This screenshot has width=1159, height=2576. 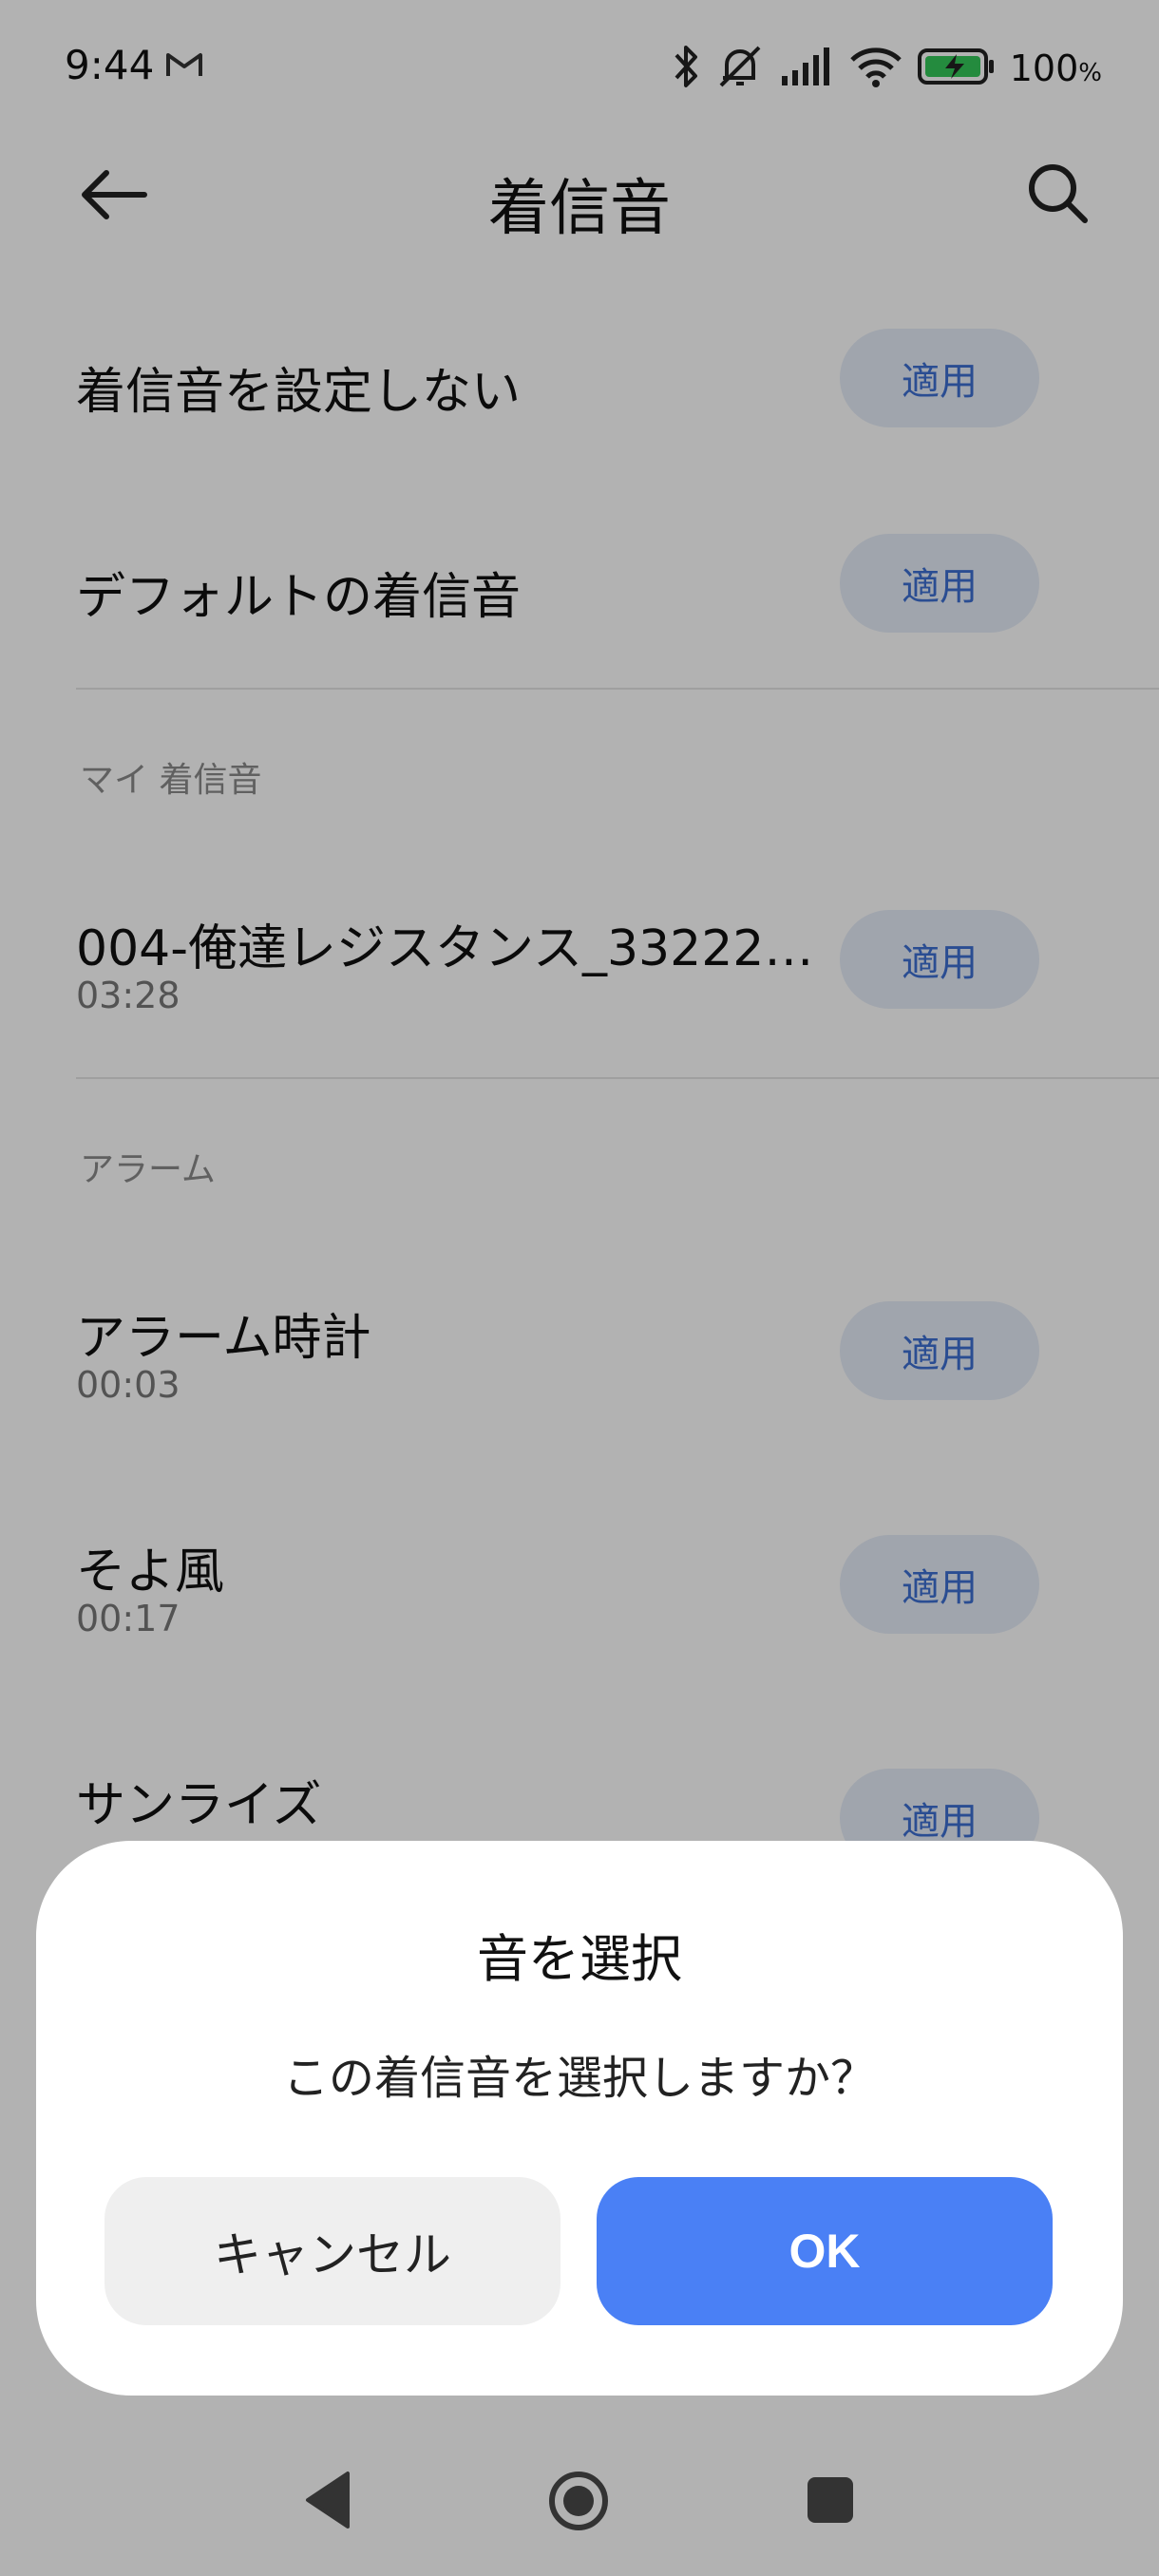 I want to click on system-nav-bar, so click(x=579, y=2504).